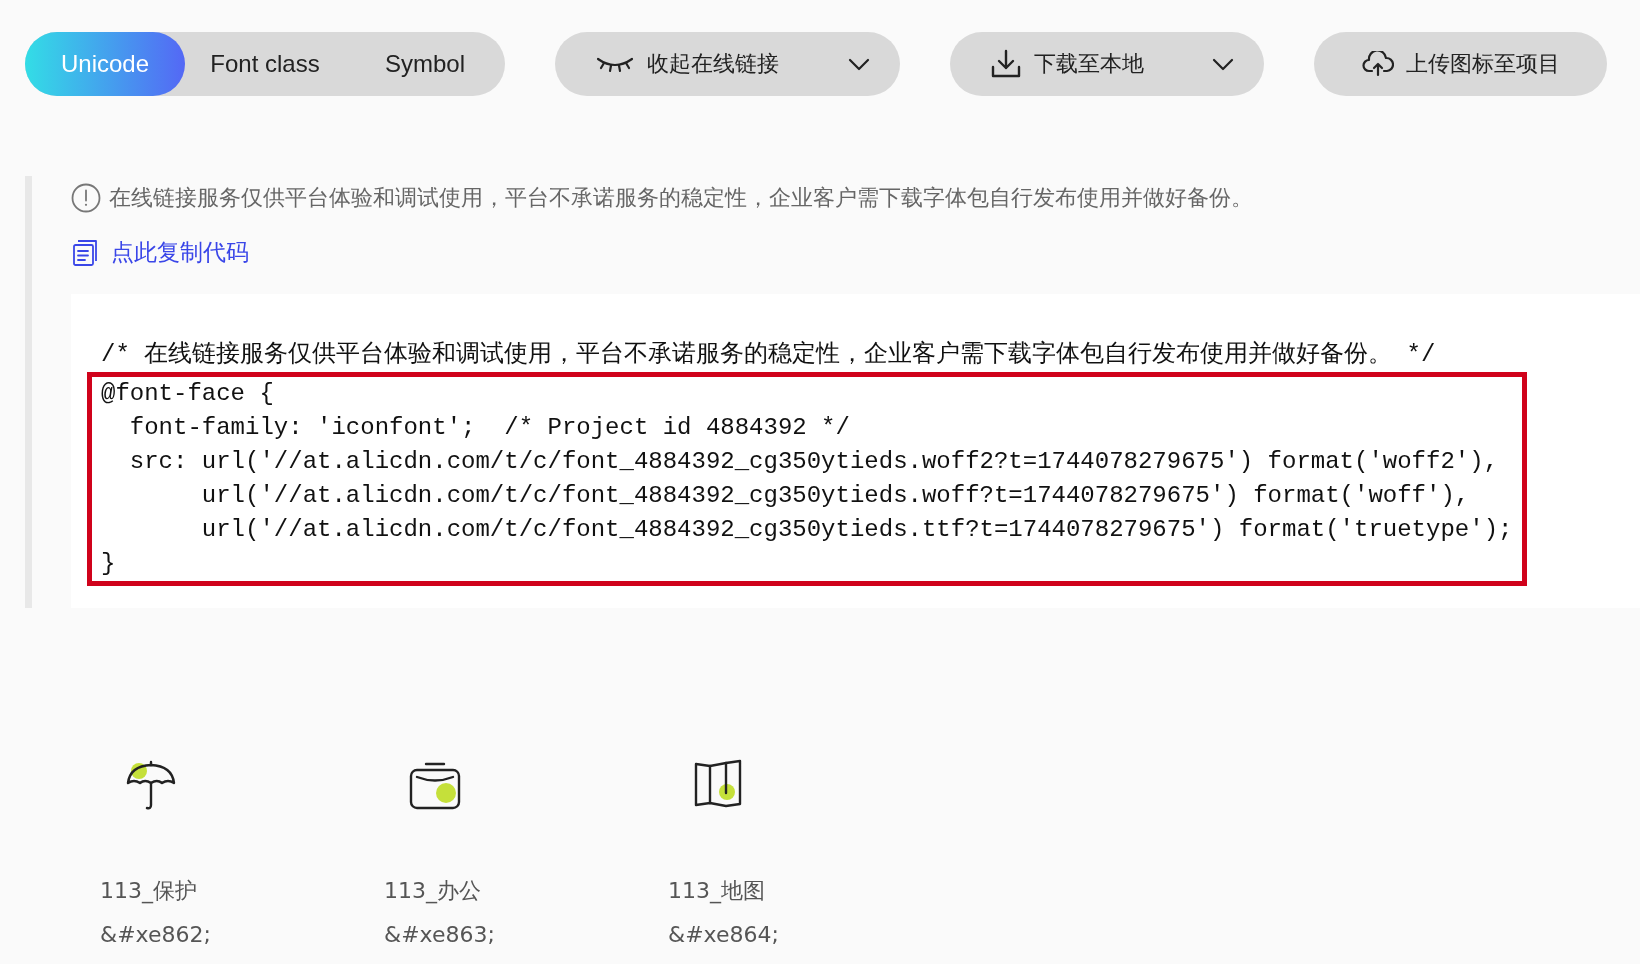 The width and height of the screenshot is (1640, 964). I want to click on umbrella-icon, so click(151, 785).